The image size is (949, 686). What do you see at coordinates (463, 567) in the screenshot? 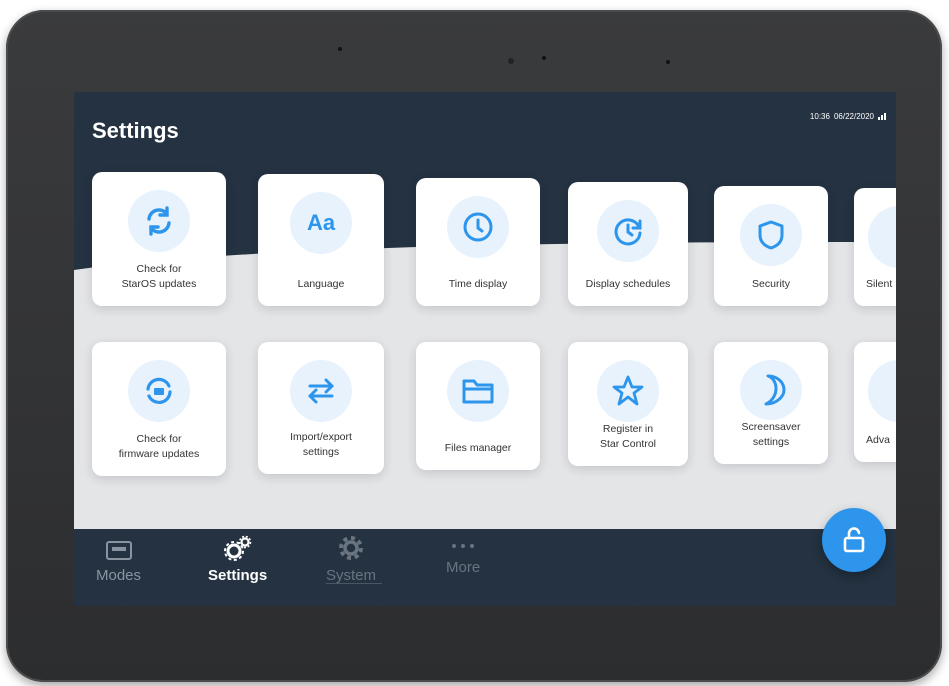
I see `nav-label: More` at bounding box center [463, 567].